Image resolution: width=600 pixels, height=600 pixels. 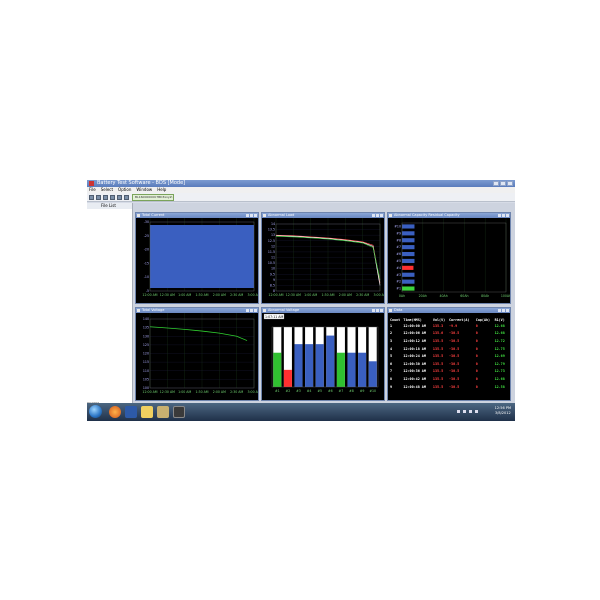 What do you see at coordinates (147, 412) in the screenshot?
I see `folder-icon` at bounding box center [147, 412].